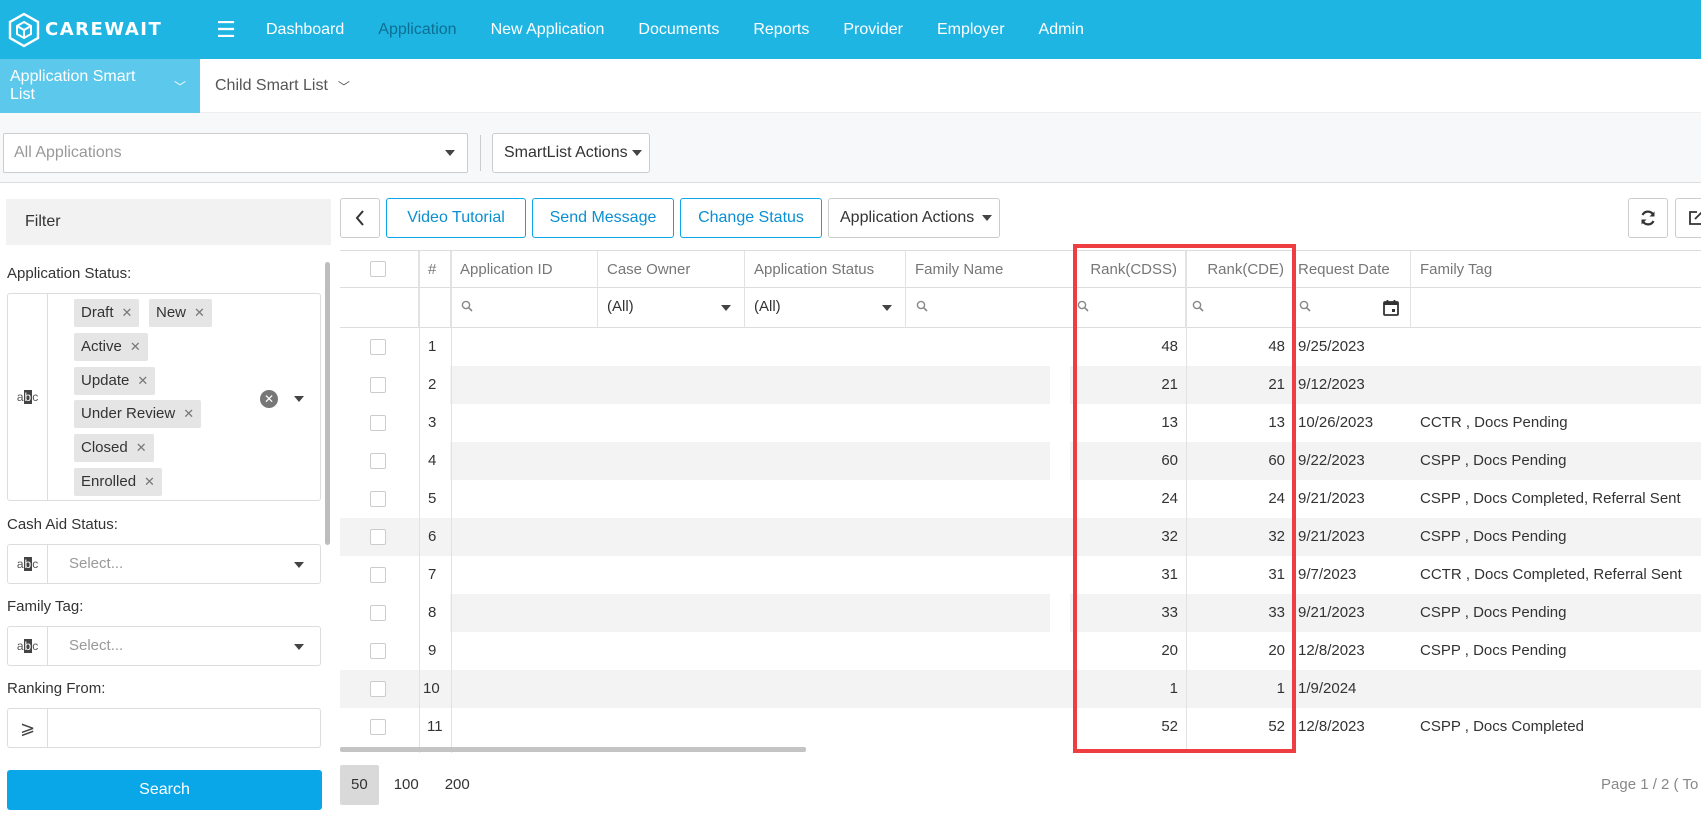 The height and width of the screenshot is (831, 1701). I want to click on tab-application-smart-list: Application Smart List ﹀, so click(100, 86).